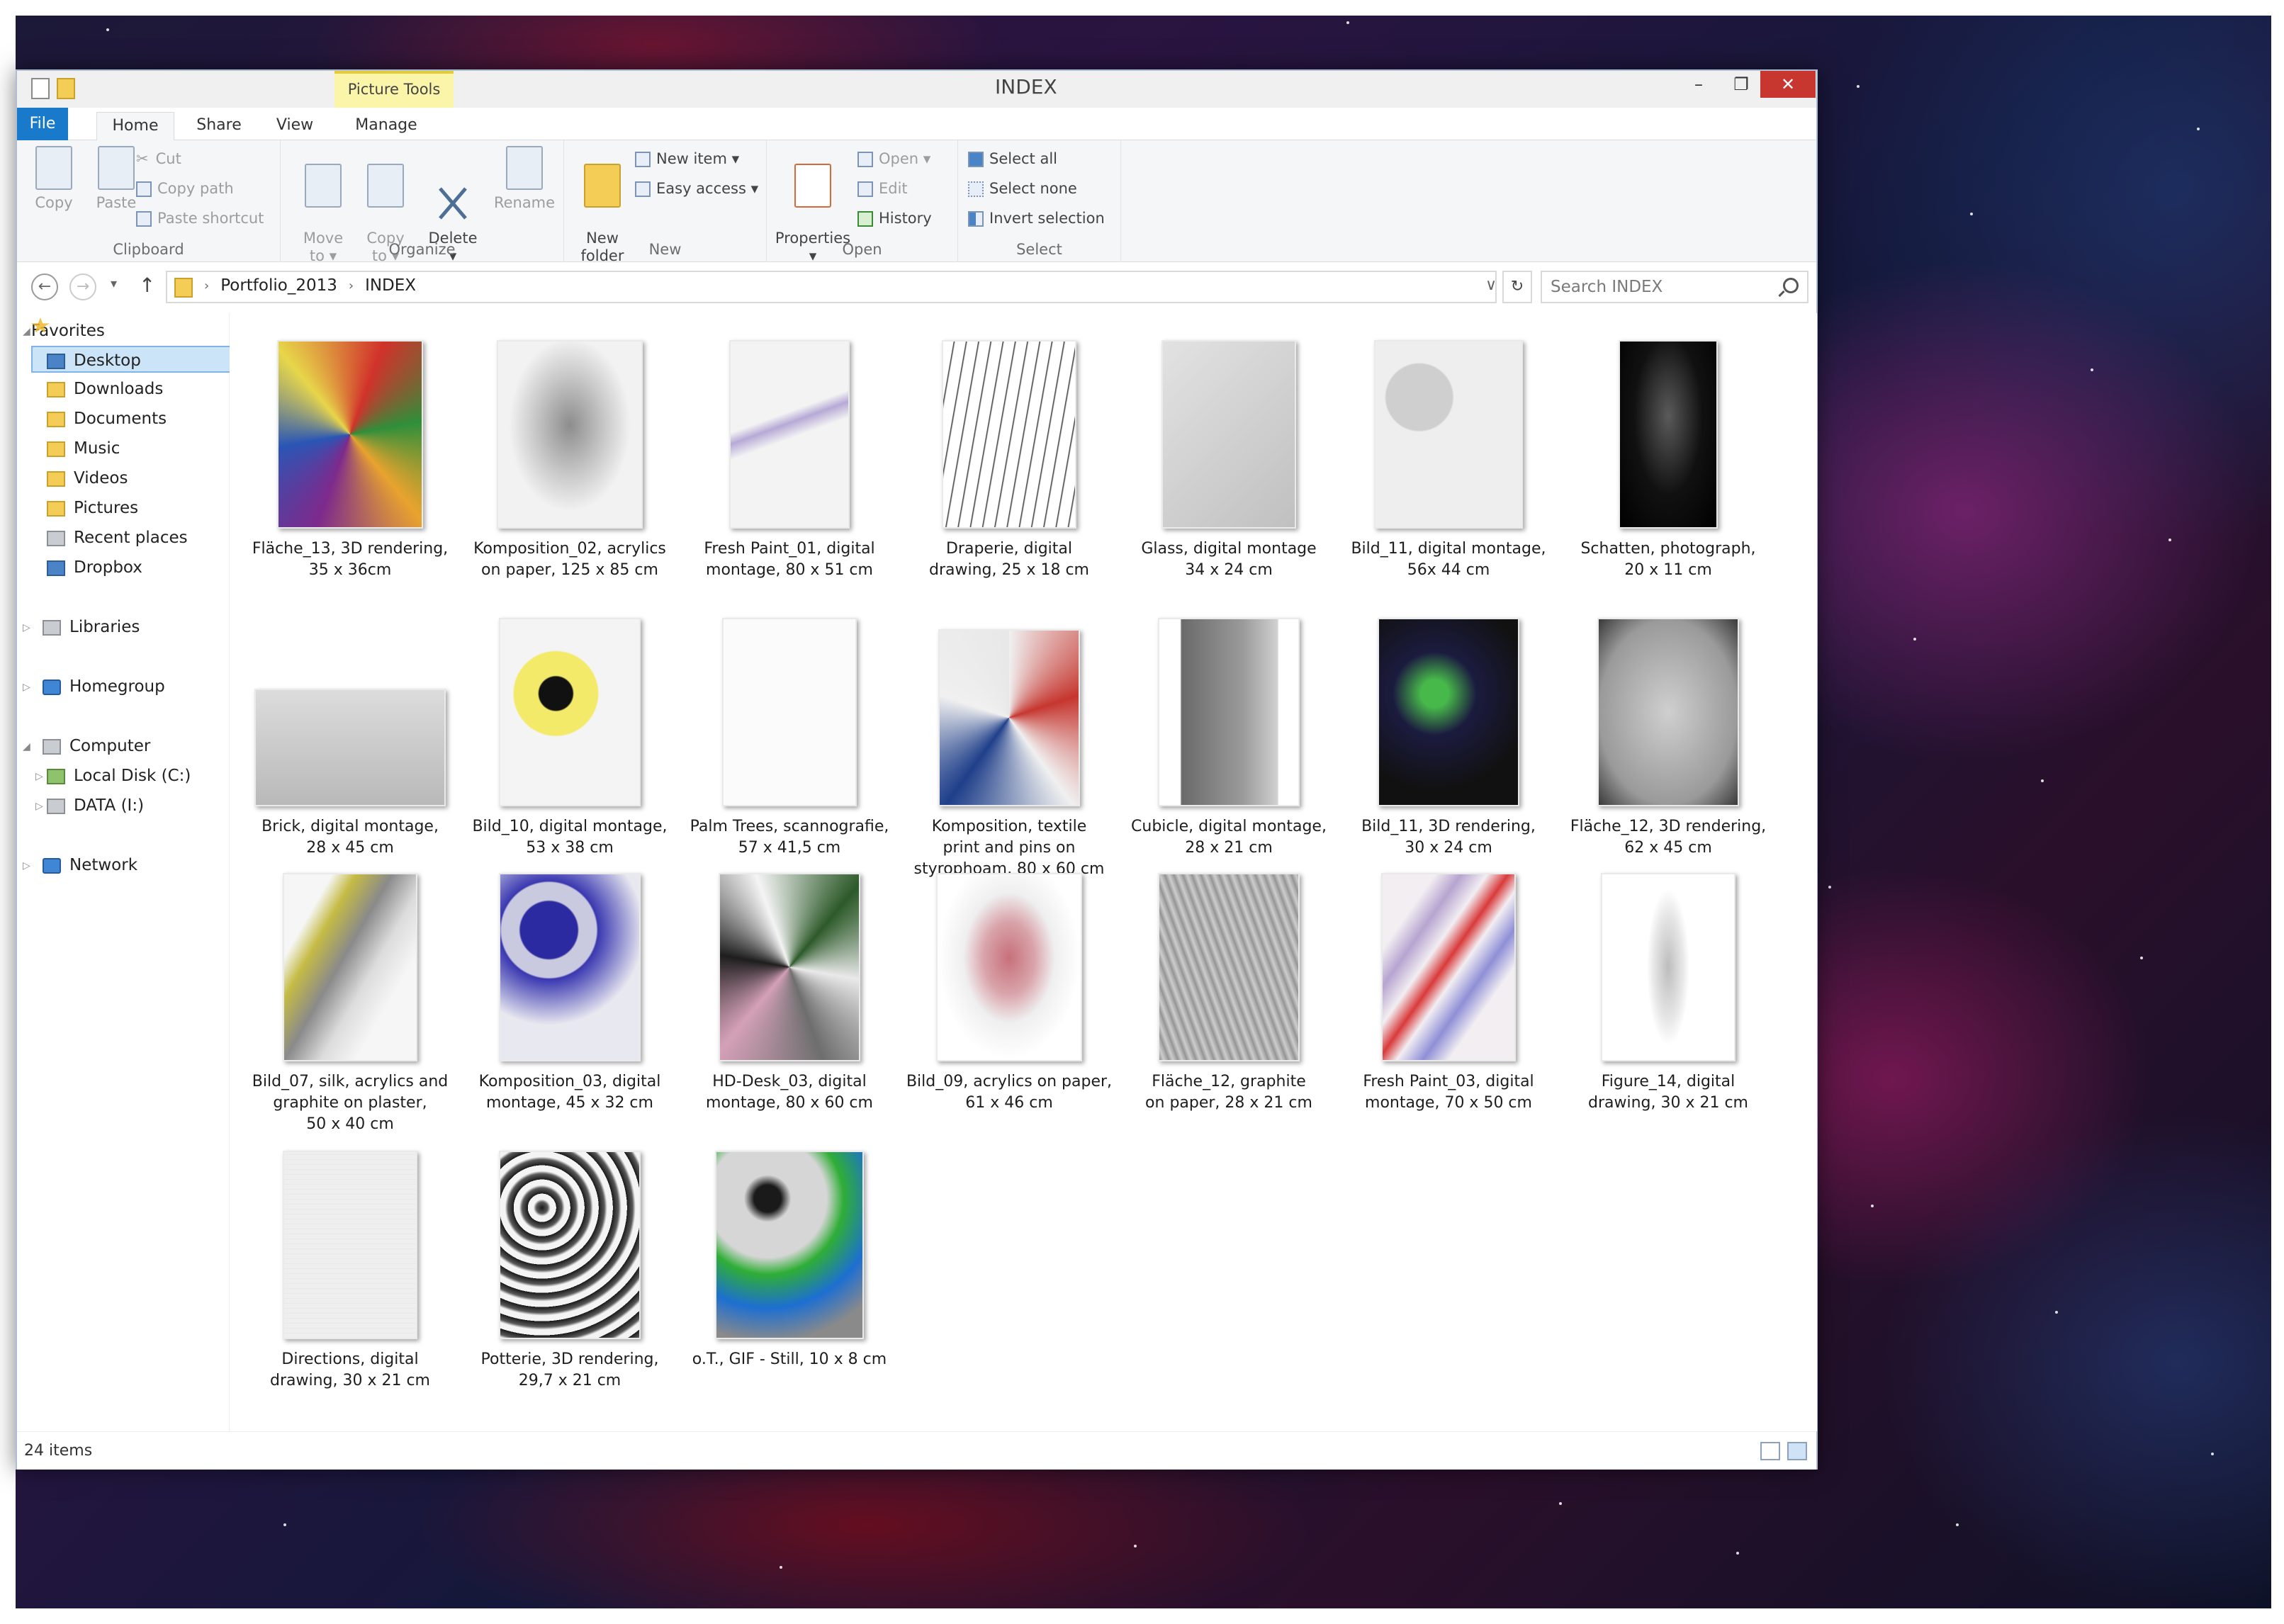  Describe the element at coordinates (1791, 286) in the screenshot. I see `search-icon` at that location.